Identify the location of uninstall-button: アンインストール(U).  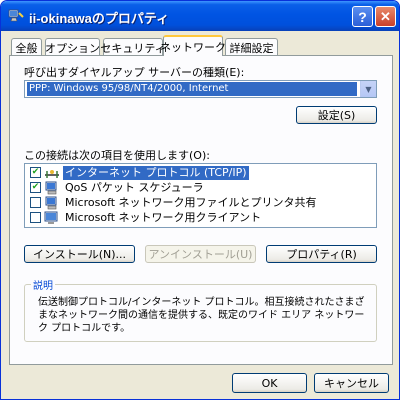
(200, 254).